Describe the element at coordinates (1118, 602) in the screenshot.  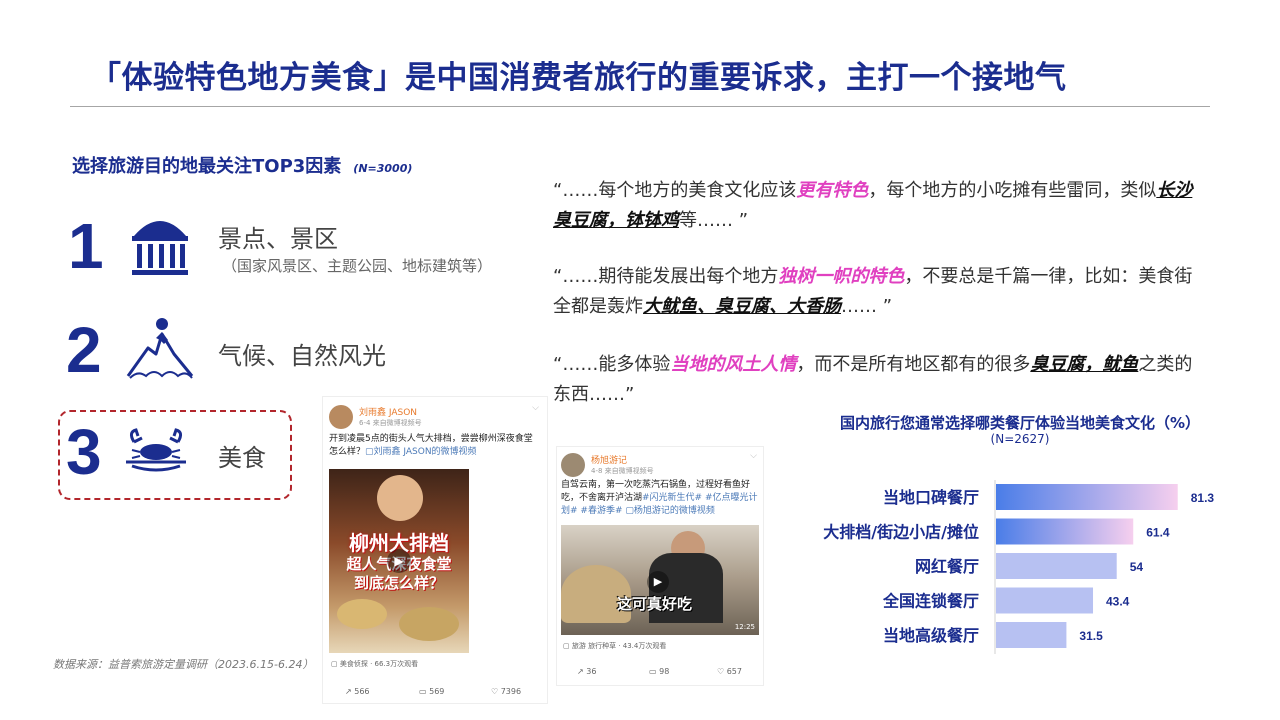
I see `value-label: 43.4` at that location.